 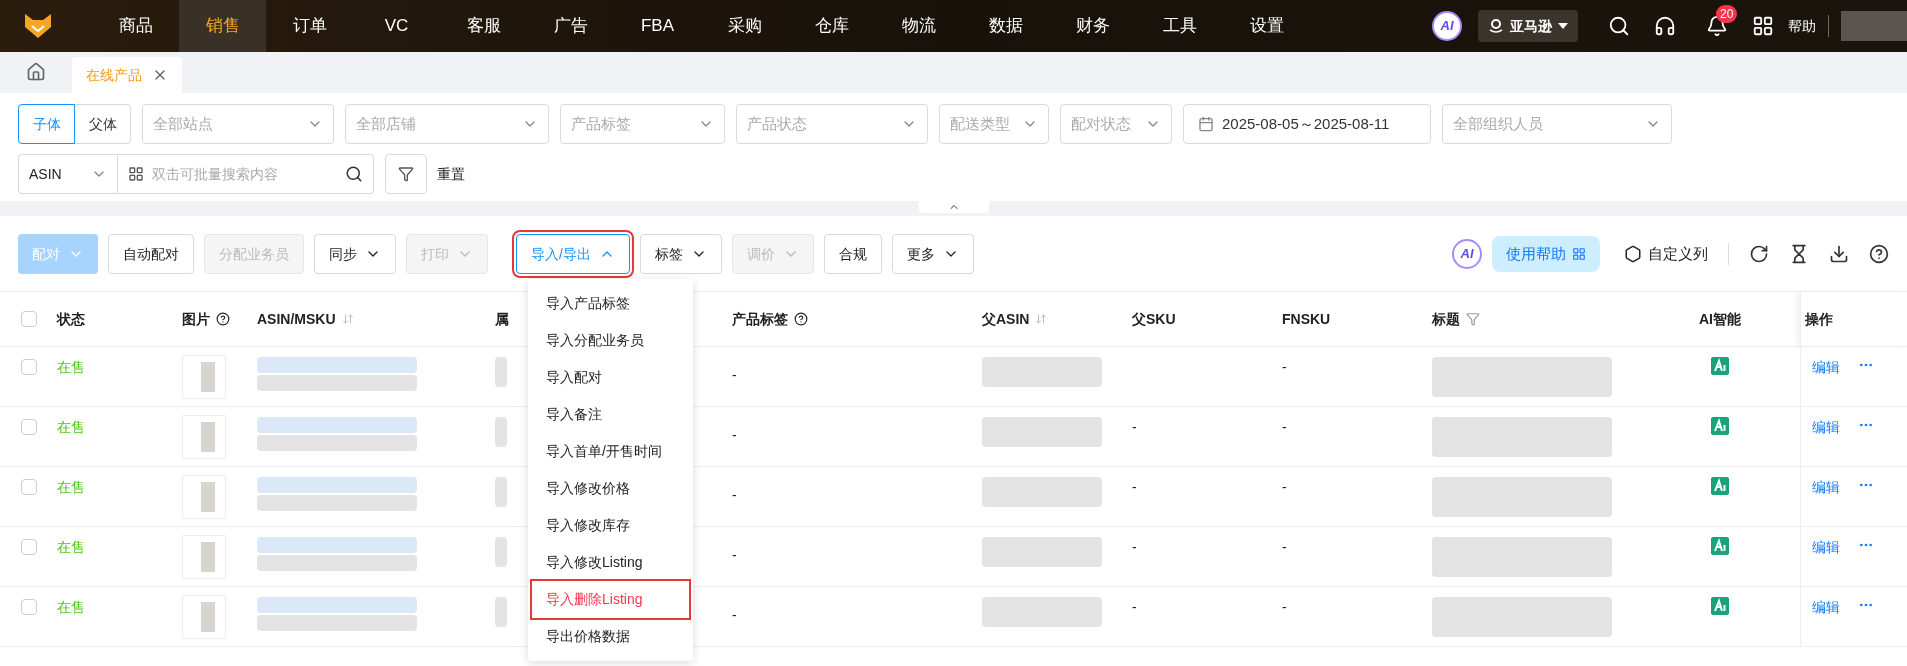 What do you see at coordinates (71, 319) in the screenshot?
I see `column-header: 状态` at bounding box center [71, 319].